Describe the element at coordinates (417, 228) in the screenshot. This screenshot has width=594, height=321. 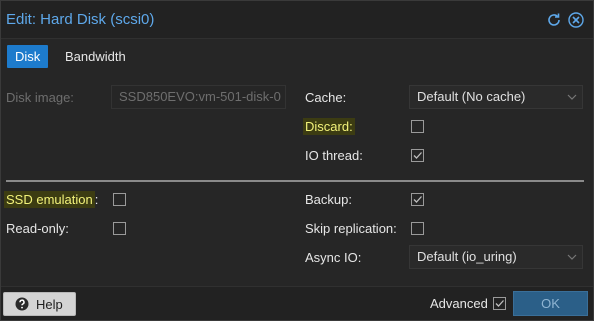
I see `skip-replication-checkbox` at that location.